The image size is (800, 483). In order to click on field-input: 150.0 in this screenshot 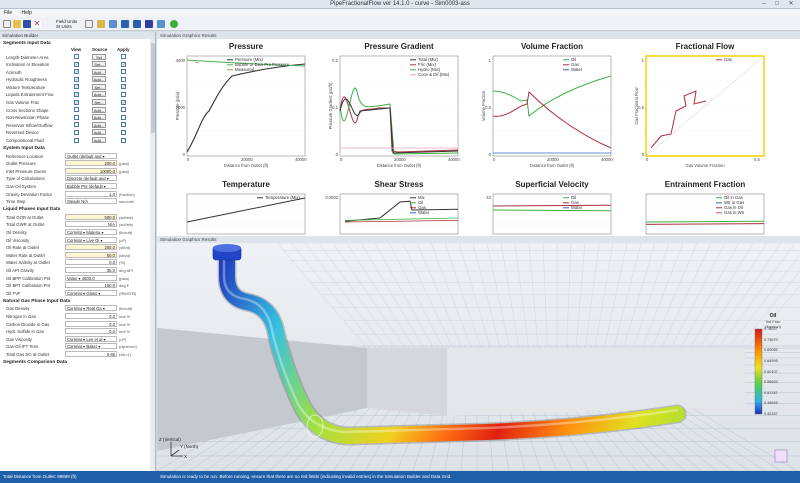, I will do `click(91, 285)`.